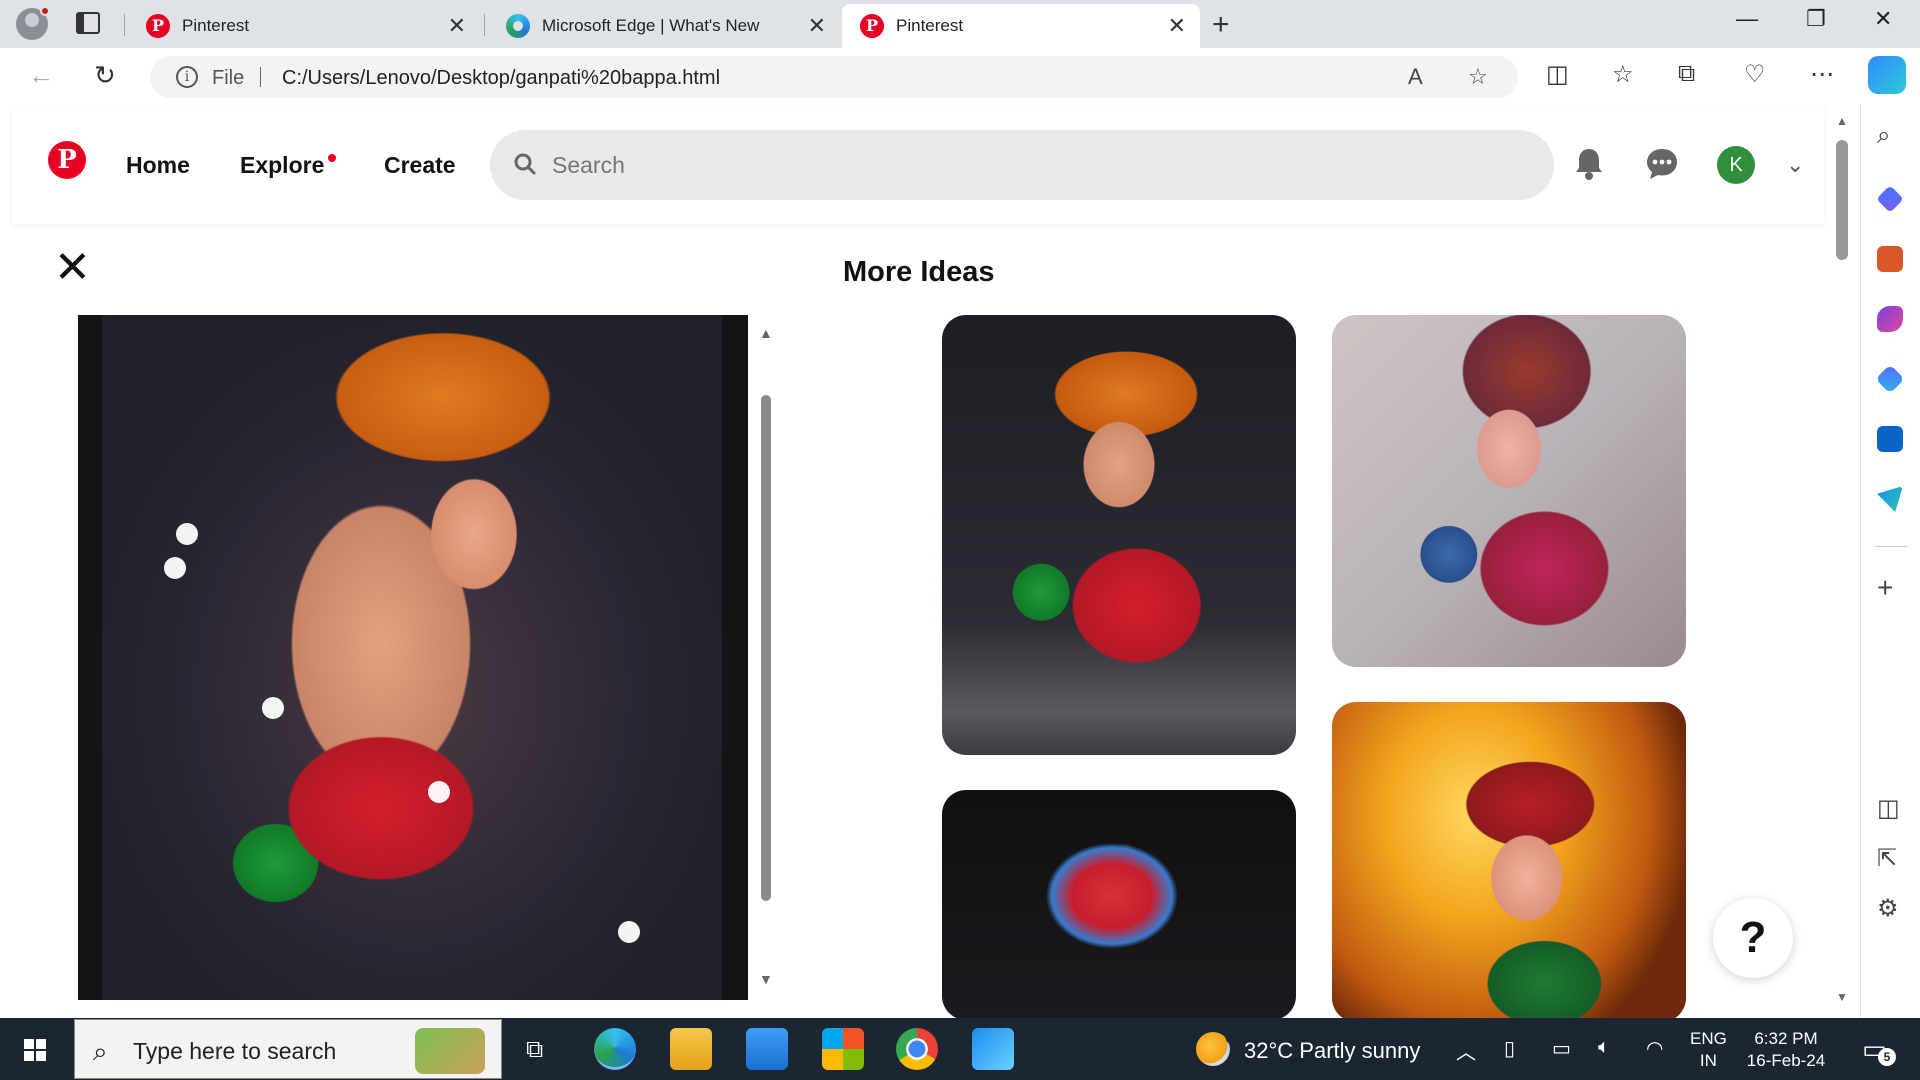 The height and width of the screenshot is (1080, 1920). Describe the element at coordinates (304, 26) in the screenshot. I see `tab-pinterest-1: P Pinterest ✕` at that location.